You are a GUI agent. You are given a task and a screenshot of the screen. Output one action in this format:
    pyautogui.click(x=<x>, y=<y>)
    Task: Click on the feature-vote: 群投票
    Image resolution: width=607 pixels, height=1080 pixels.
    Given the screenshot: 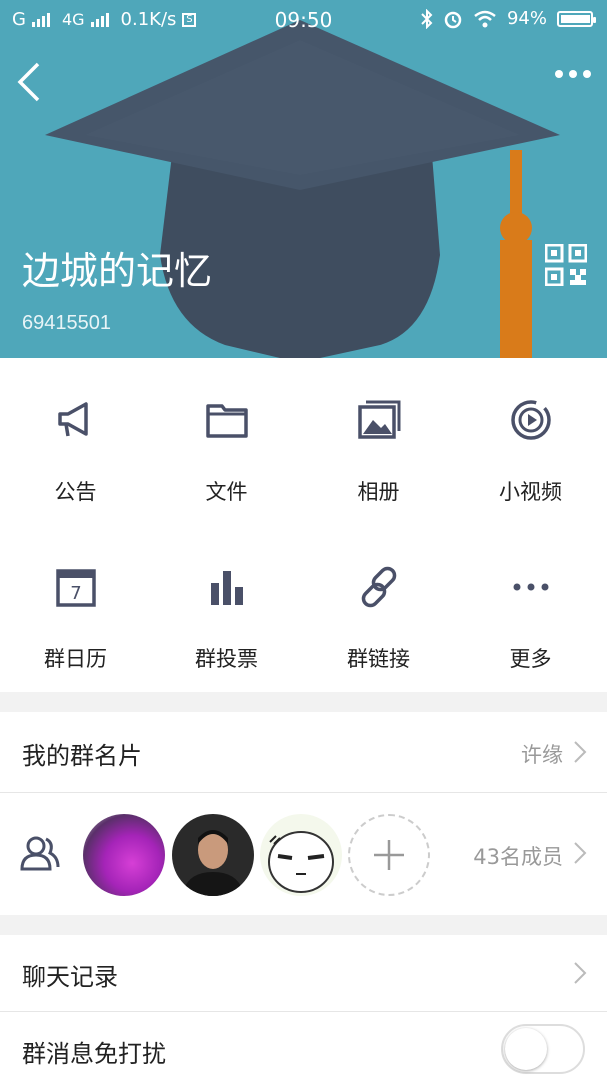 What is the action you would take?
    pyautogui.click(x=226, y=608)
    